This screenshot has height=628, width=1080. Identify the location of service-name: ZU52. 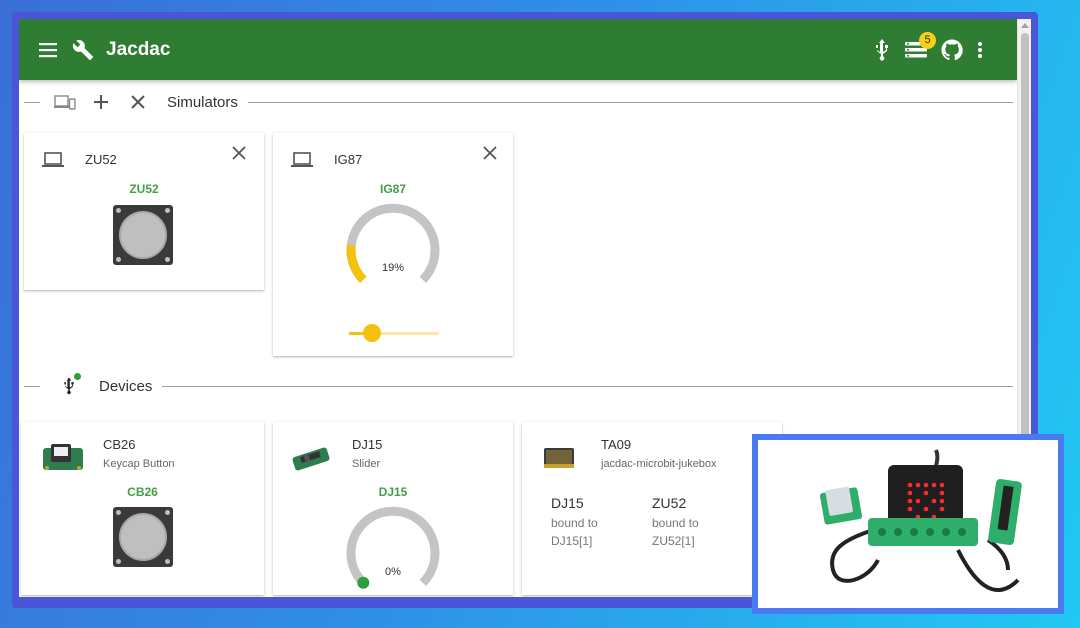
(144, 189).